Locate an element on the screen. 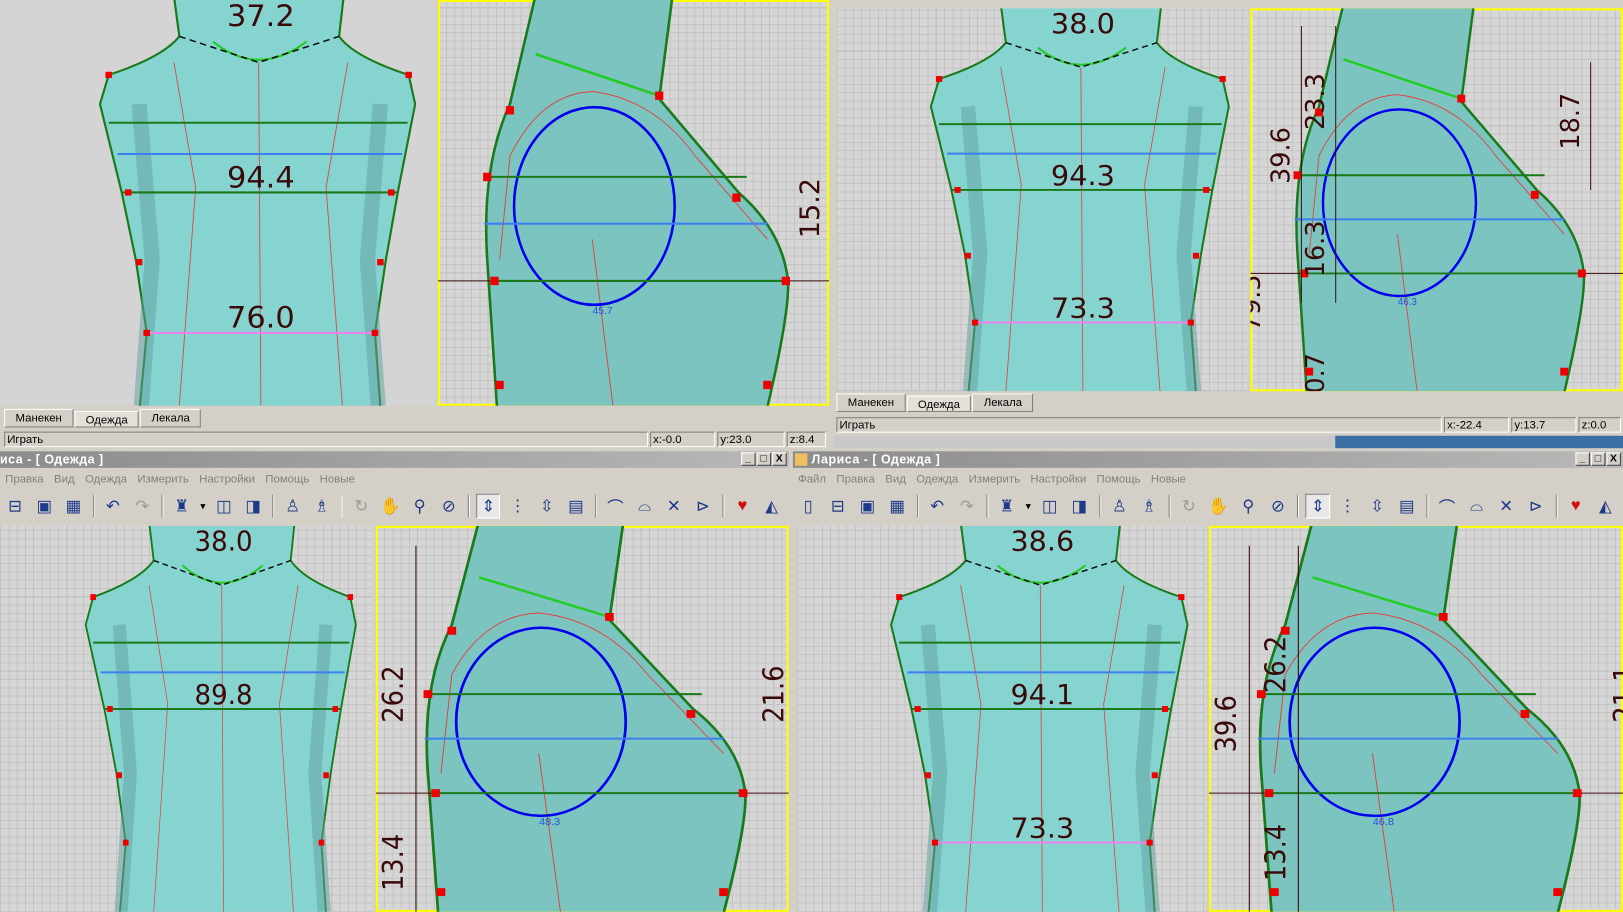  front-view-top_left: 37.2 94.4 76.0 is located at coordinates (217, 203).